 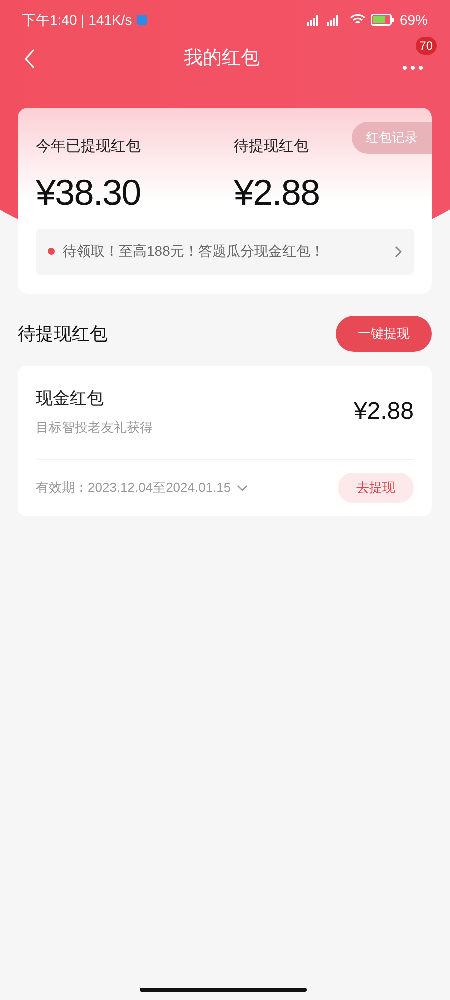 What do you see at coordinates (398, 252) in the screenshot?
I see `chevron-right-icon` at bounding box center [398, 252].